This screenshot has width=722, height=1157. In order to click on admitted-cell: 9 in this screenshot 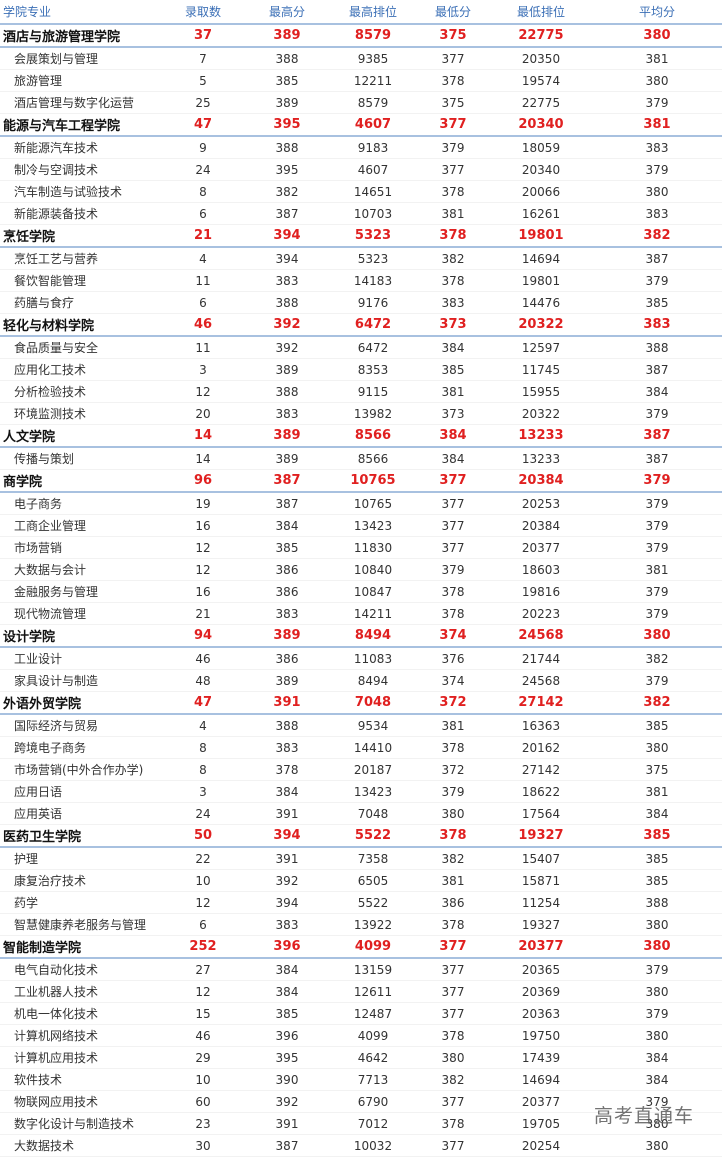, I will do `click(203, 147)`.